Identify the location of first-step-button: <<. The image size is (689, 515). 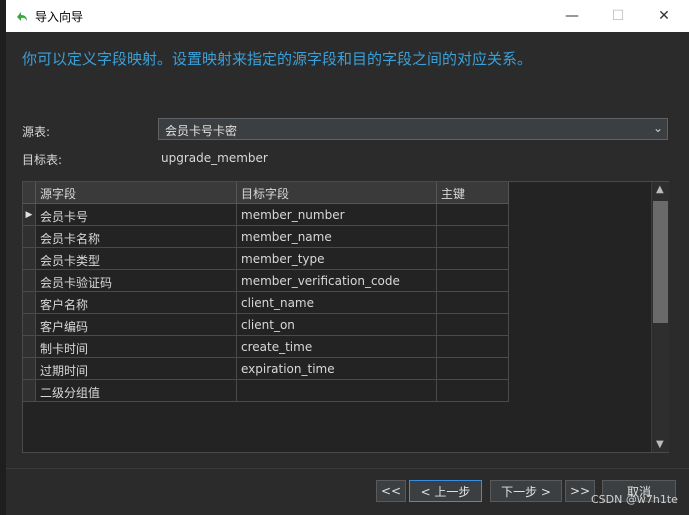
(391, 491).